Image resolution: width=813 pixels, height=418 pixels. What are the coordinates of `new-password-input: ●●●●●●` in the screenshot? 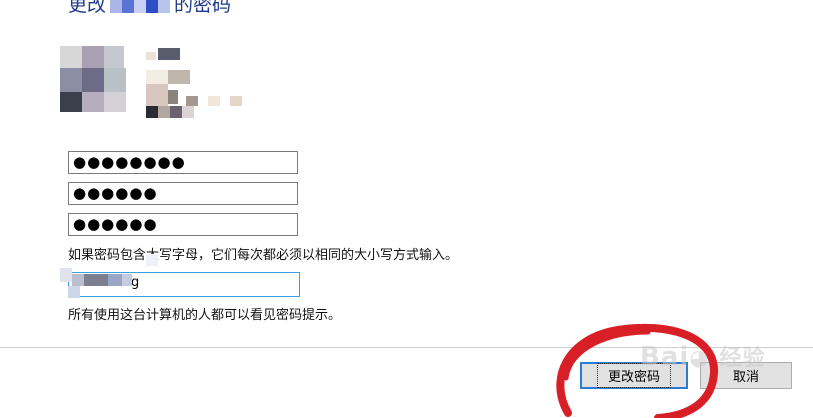 It's located at (183, 193).